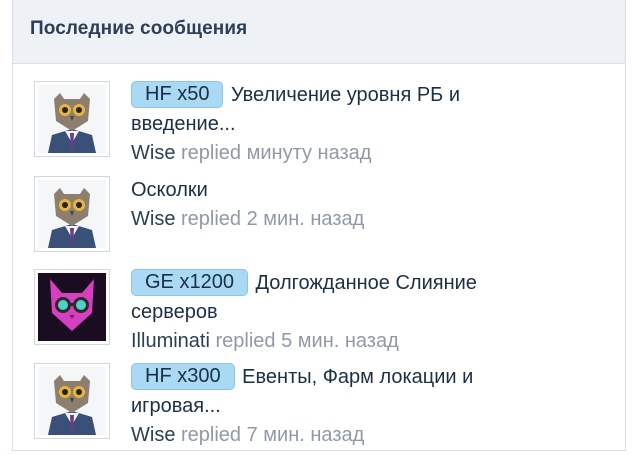 Image resolution: width=632 pixels, height=455 pixels. I want to click on item-meta: Wise replied минуту назад, so click(371, 153).